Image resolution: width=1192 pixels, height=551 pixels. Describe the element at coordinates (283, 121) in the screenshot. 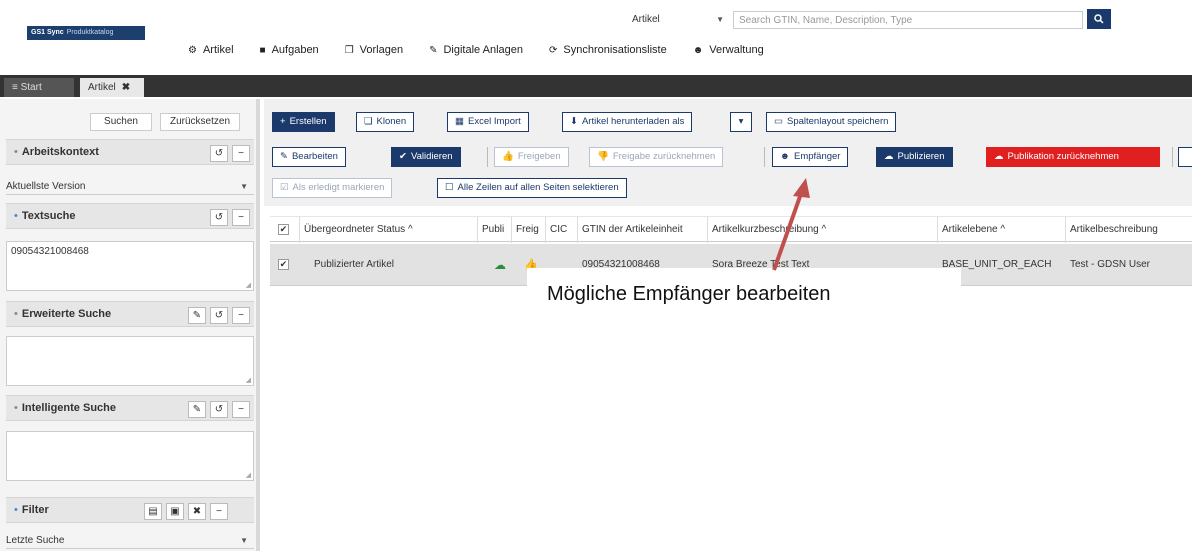

I see `plus-icon: +` at that location.